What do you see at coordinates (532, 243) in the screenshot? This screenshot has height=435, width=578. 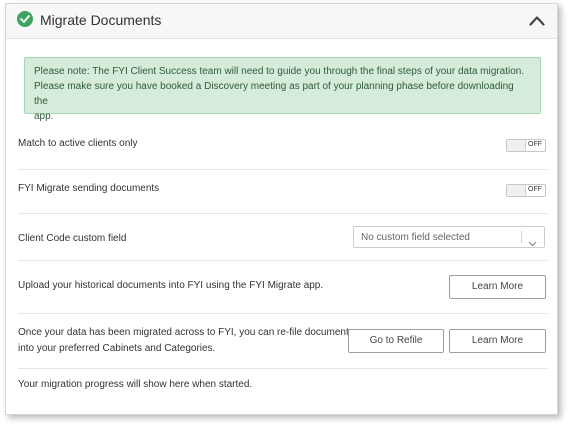 I see `chevron-down-icon` at bounding box center [532, 243].